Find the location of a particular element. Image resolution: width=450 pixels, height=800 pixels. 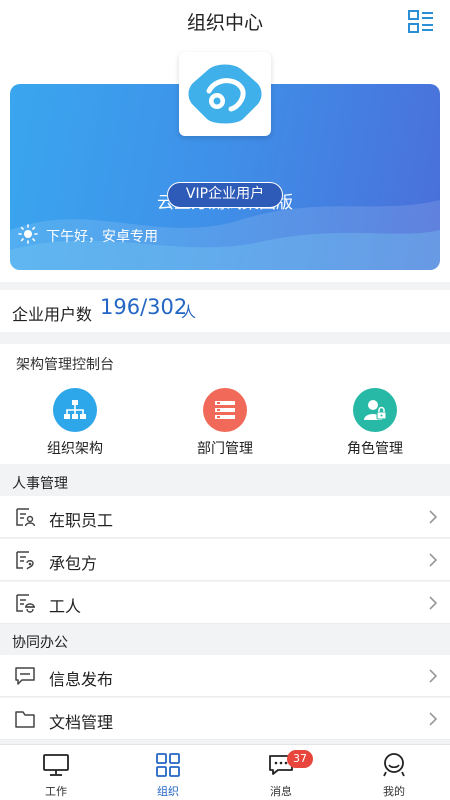

message-publish-icon is located at coordinates (25, 676).